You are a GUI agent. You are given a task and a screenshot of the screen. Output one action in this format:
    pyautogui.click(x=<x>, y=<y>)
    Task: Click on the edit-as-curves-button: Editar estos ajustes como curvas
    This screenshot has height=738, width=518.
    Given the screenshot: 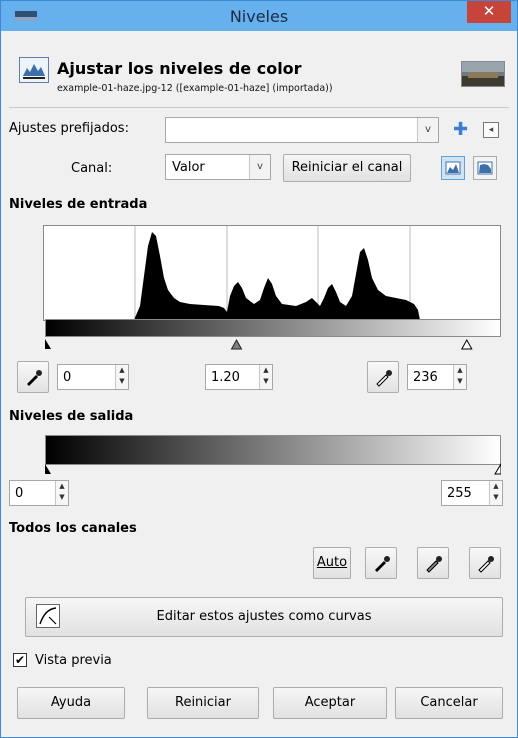 What is the action you would take?
    pyautogui.click(x=264, y=617)
    